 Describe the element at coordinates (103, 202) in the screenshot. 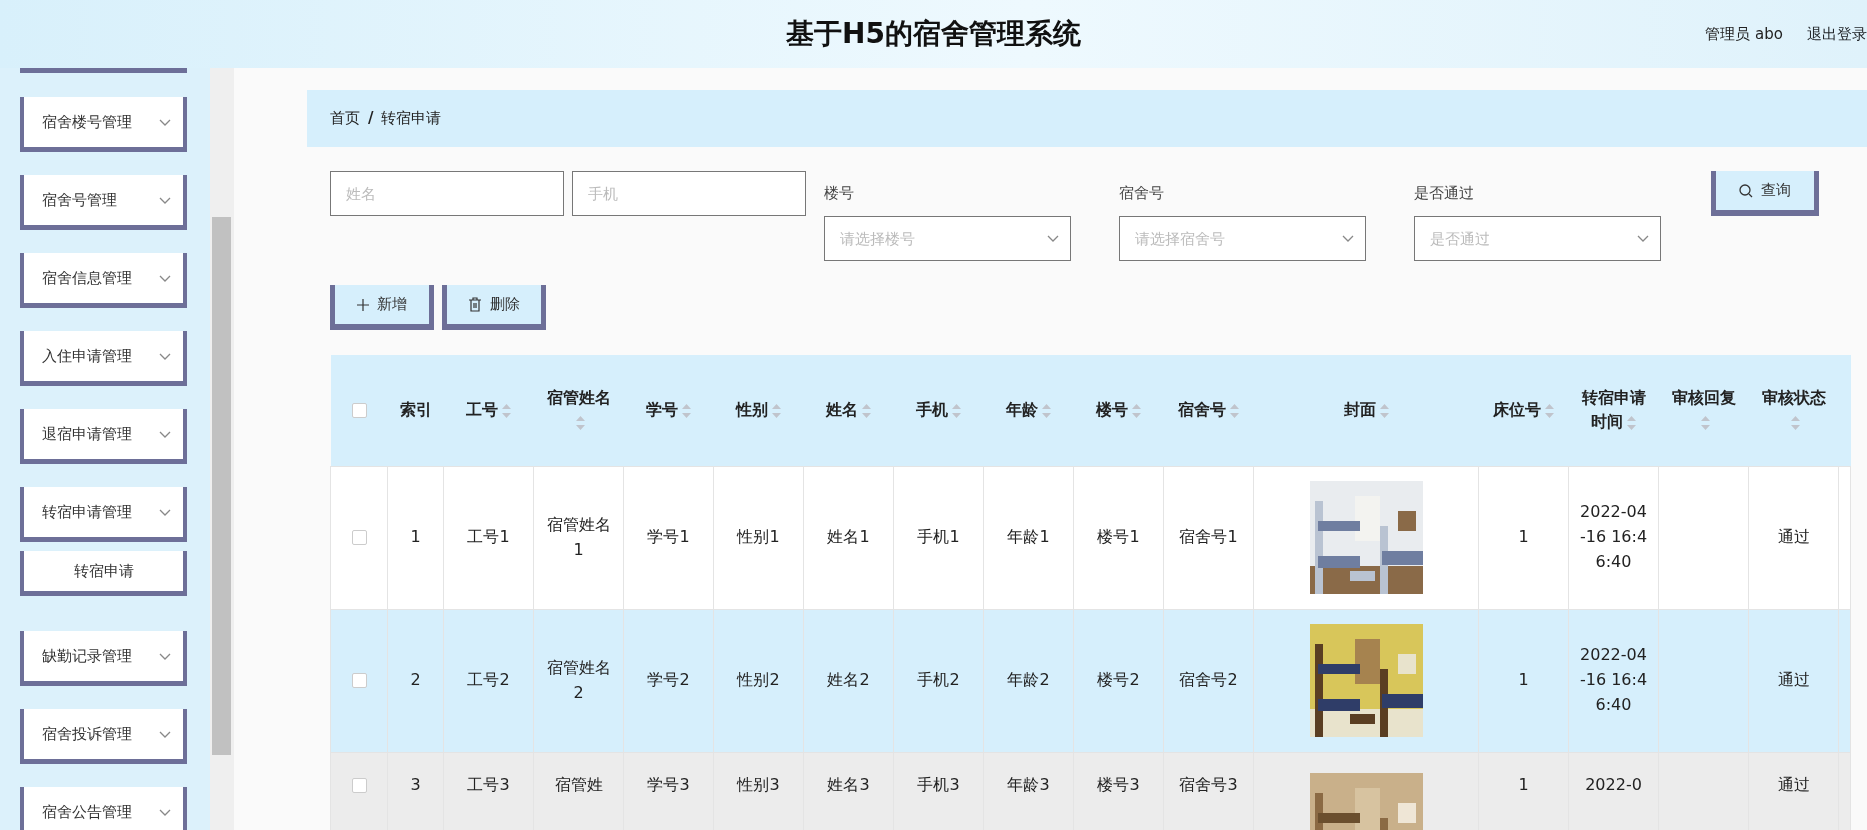

I see `sidebar-menu-item: 宿舍号管理` at that location.